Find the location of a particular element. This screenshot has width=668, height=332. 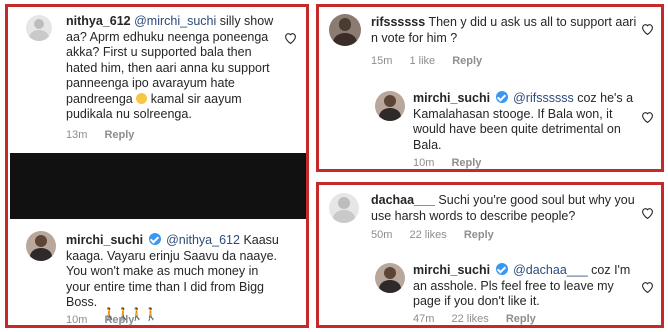

timestamp: 15m is located at coordinates (382, 61).